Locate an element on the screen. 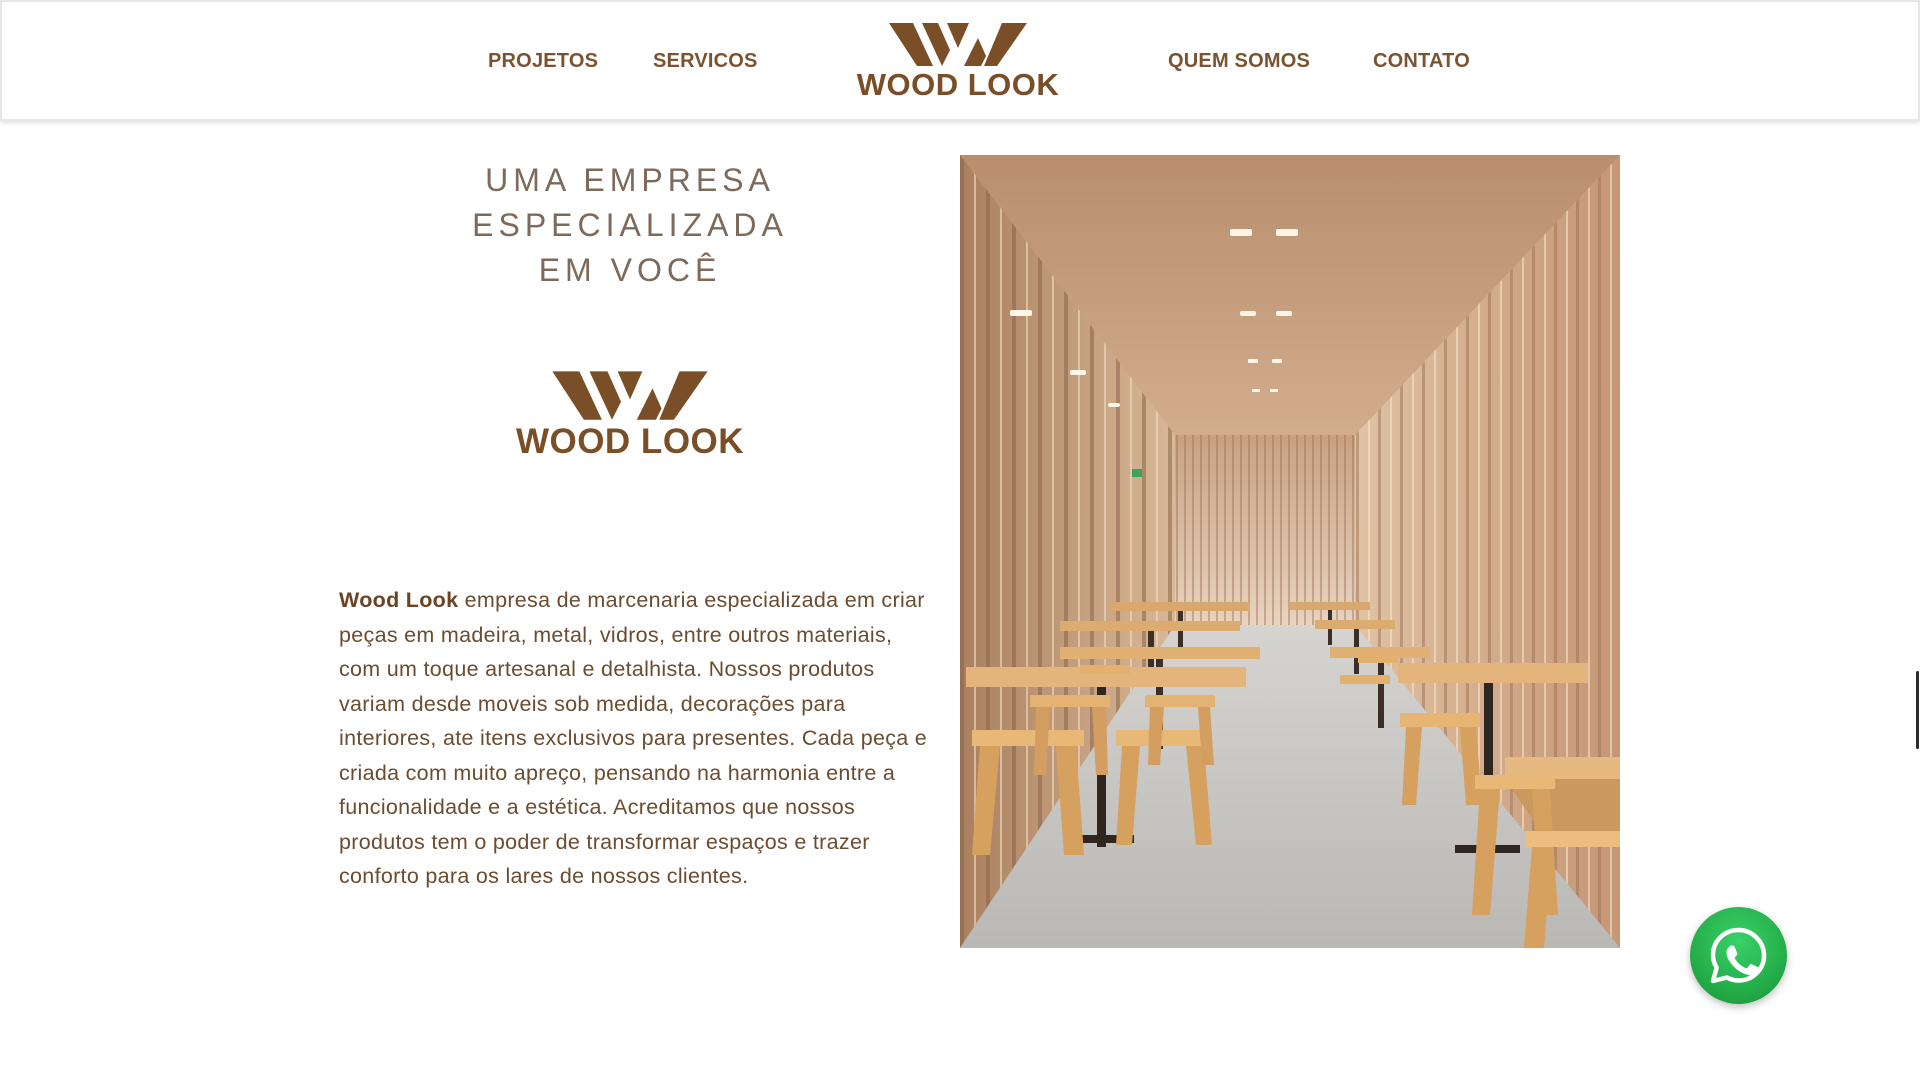 The width and height of the screenshot is (1920, 1080). section-headline: UMA EMPRESA ESPECIALIZADA EM VOCÊ is located at coordinates (630, 225).